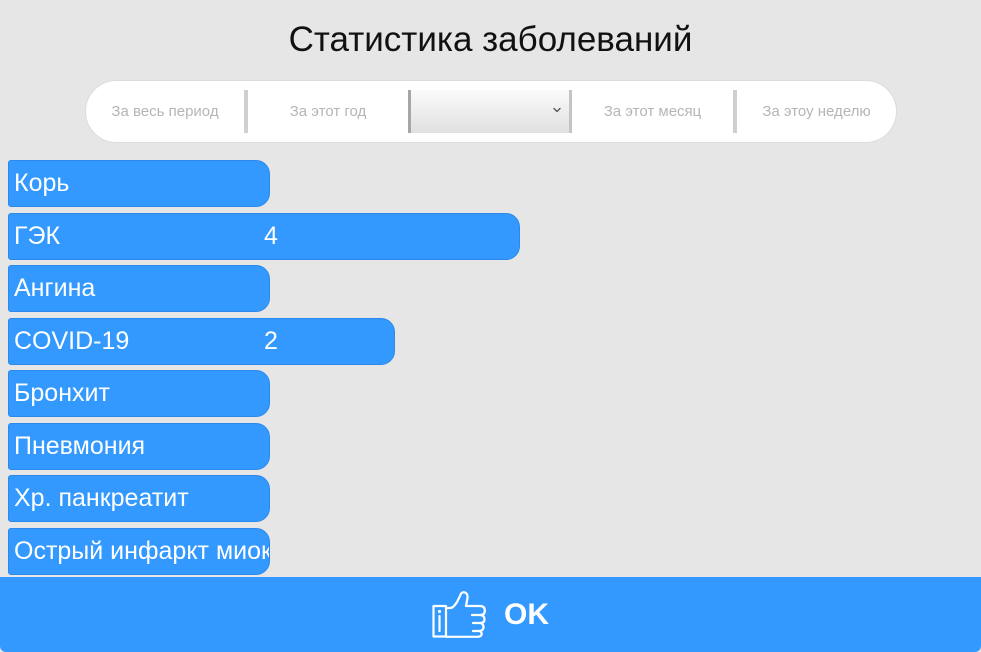 The image size is (981, 652). I want to click on tab-this-year: За этот год, so click(328, 111).